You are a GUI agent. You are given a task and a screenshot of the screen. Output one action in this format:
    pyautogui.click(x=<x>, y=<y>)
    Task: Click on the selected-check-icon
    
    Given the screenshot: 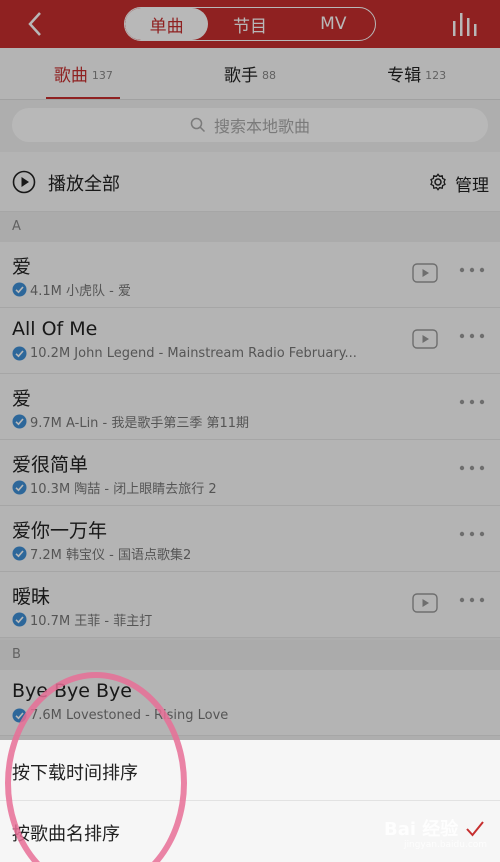 What is the action you would take?
    pyautogui.click(x=475, y=829)
    